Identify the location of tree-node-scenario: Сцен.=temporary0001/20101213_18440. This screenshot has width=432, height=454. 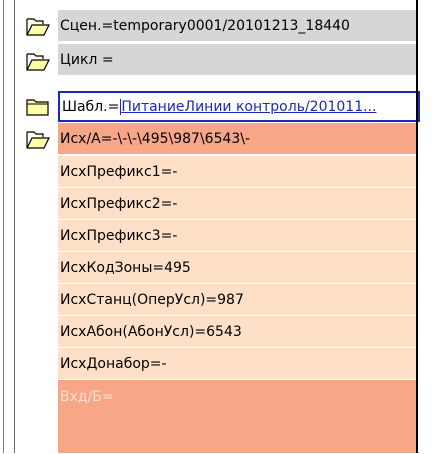
(237, 26).